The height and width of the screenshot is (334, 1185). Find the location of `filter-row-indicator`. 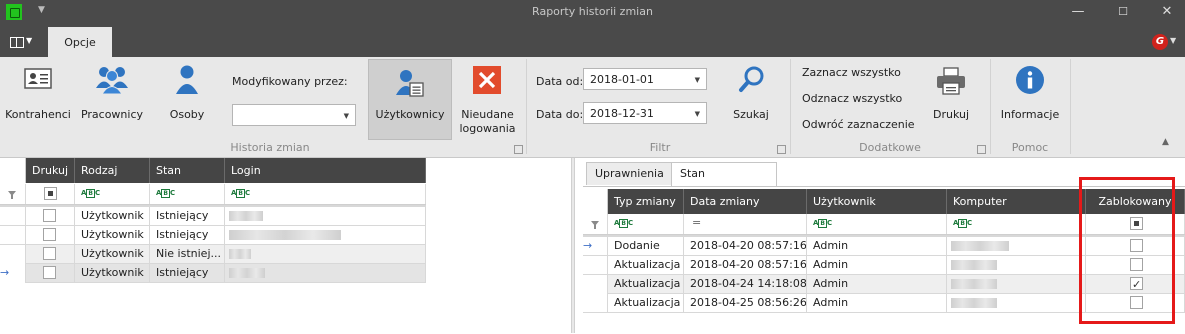

filter-row-indicator is located at coordinates (595, 224).